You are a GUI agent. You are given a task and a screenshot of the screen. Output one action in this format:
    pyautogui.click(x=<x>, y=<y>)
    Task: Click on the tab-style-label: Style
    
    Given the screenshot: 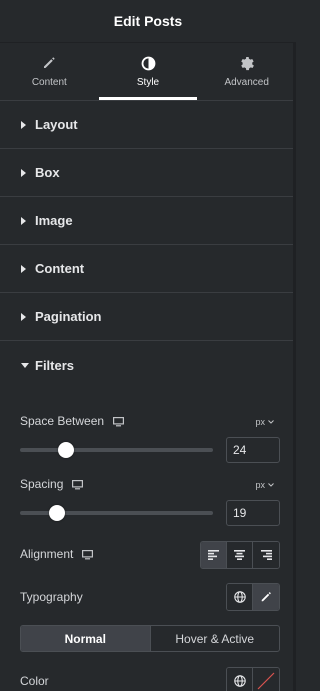 What is the action you would take?
    pyautogui.click(x=148, y=82)
    